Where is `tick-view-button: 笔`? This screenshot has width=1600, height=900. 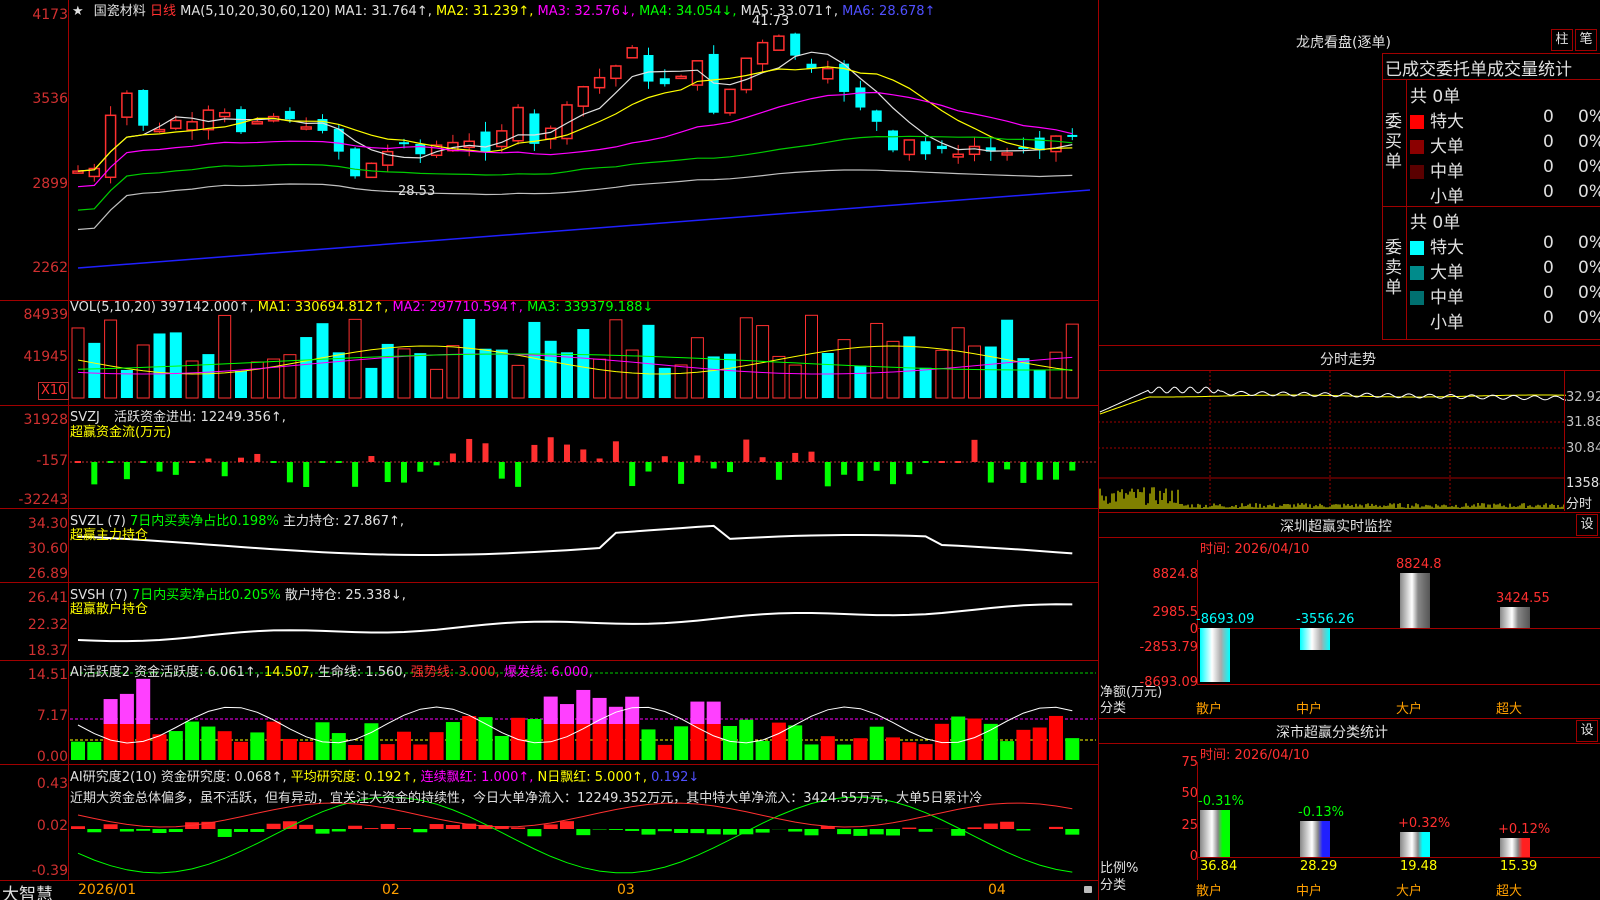 tick-view-button: 笔 is located at coordinates (1586, 40).